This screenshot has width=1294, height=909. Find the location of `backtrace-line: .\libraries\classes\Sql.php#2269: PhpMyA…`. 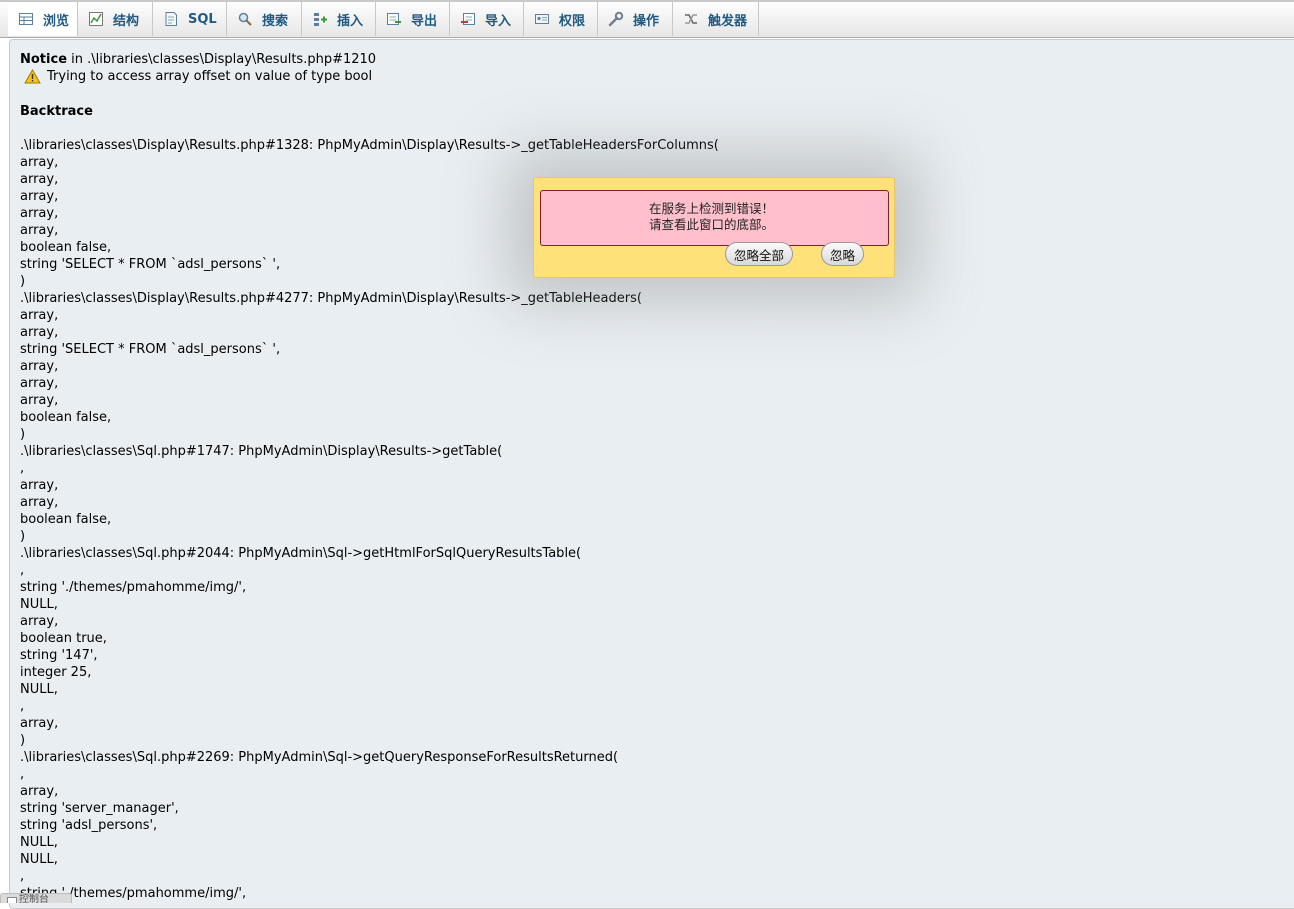

backtrace-line: .\libraries\classes\Sql.php#2269: PhpMyA… is located at coordinates (319, 757).